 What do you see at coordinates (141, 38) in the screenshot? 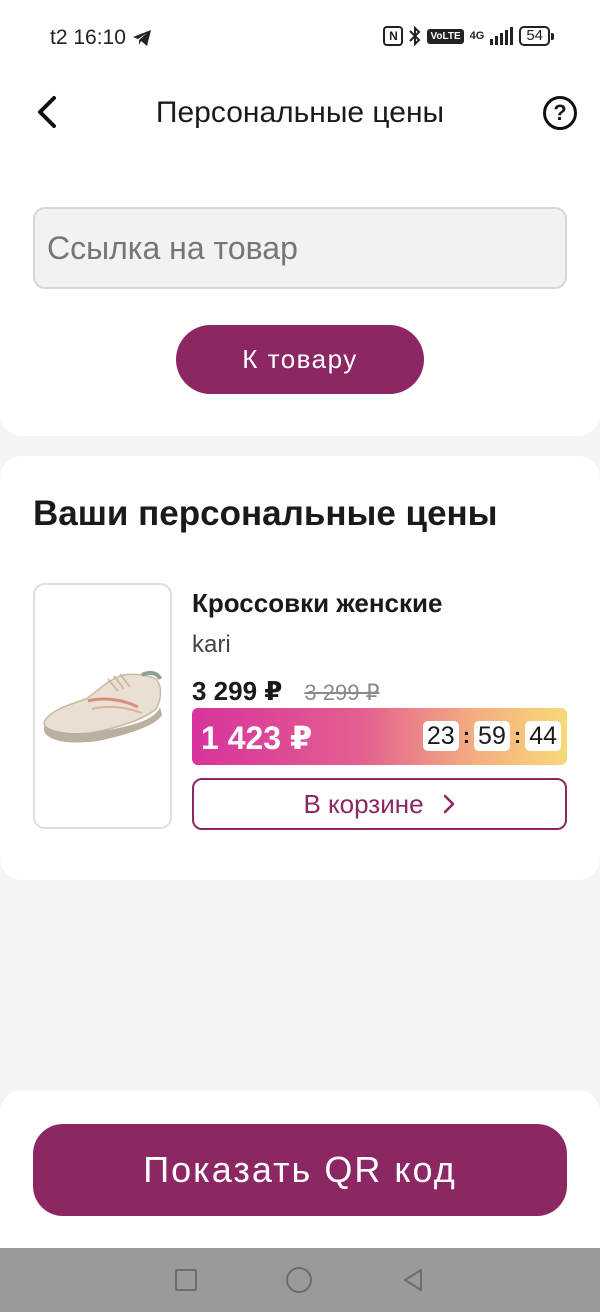
I see `telegram-icon` at bounding box center [141, 38].